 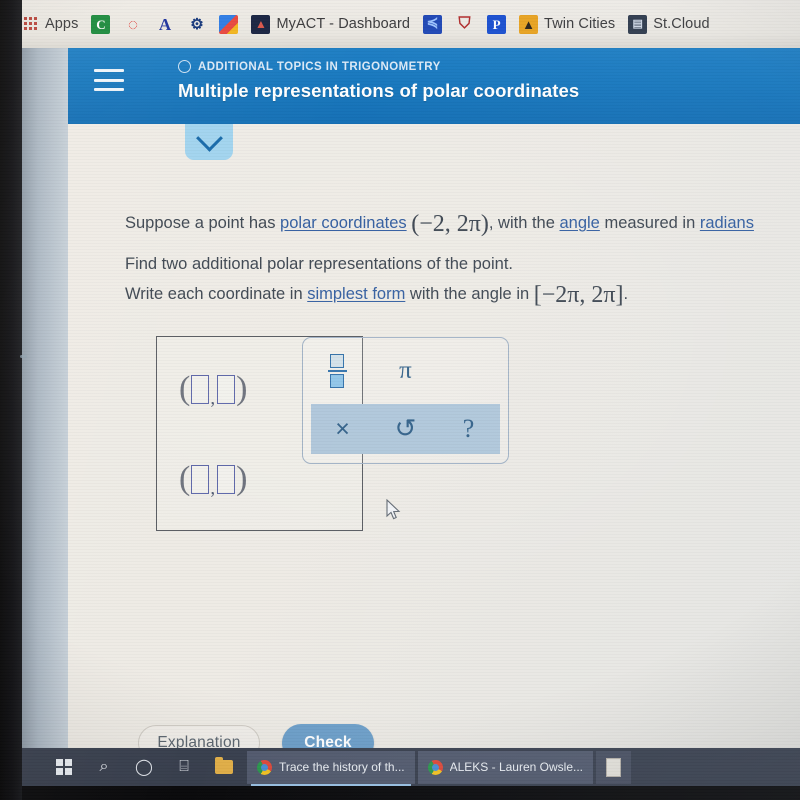 What do you see at coordinates (11, 400) in the screenshot?
I see `monitor-bezel-left` at bounding box center [11, 400].